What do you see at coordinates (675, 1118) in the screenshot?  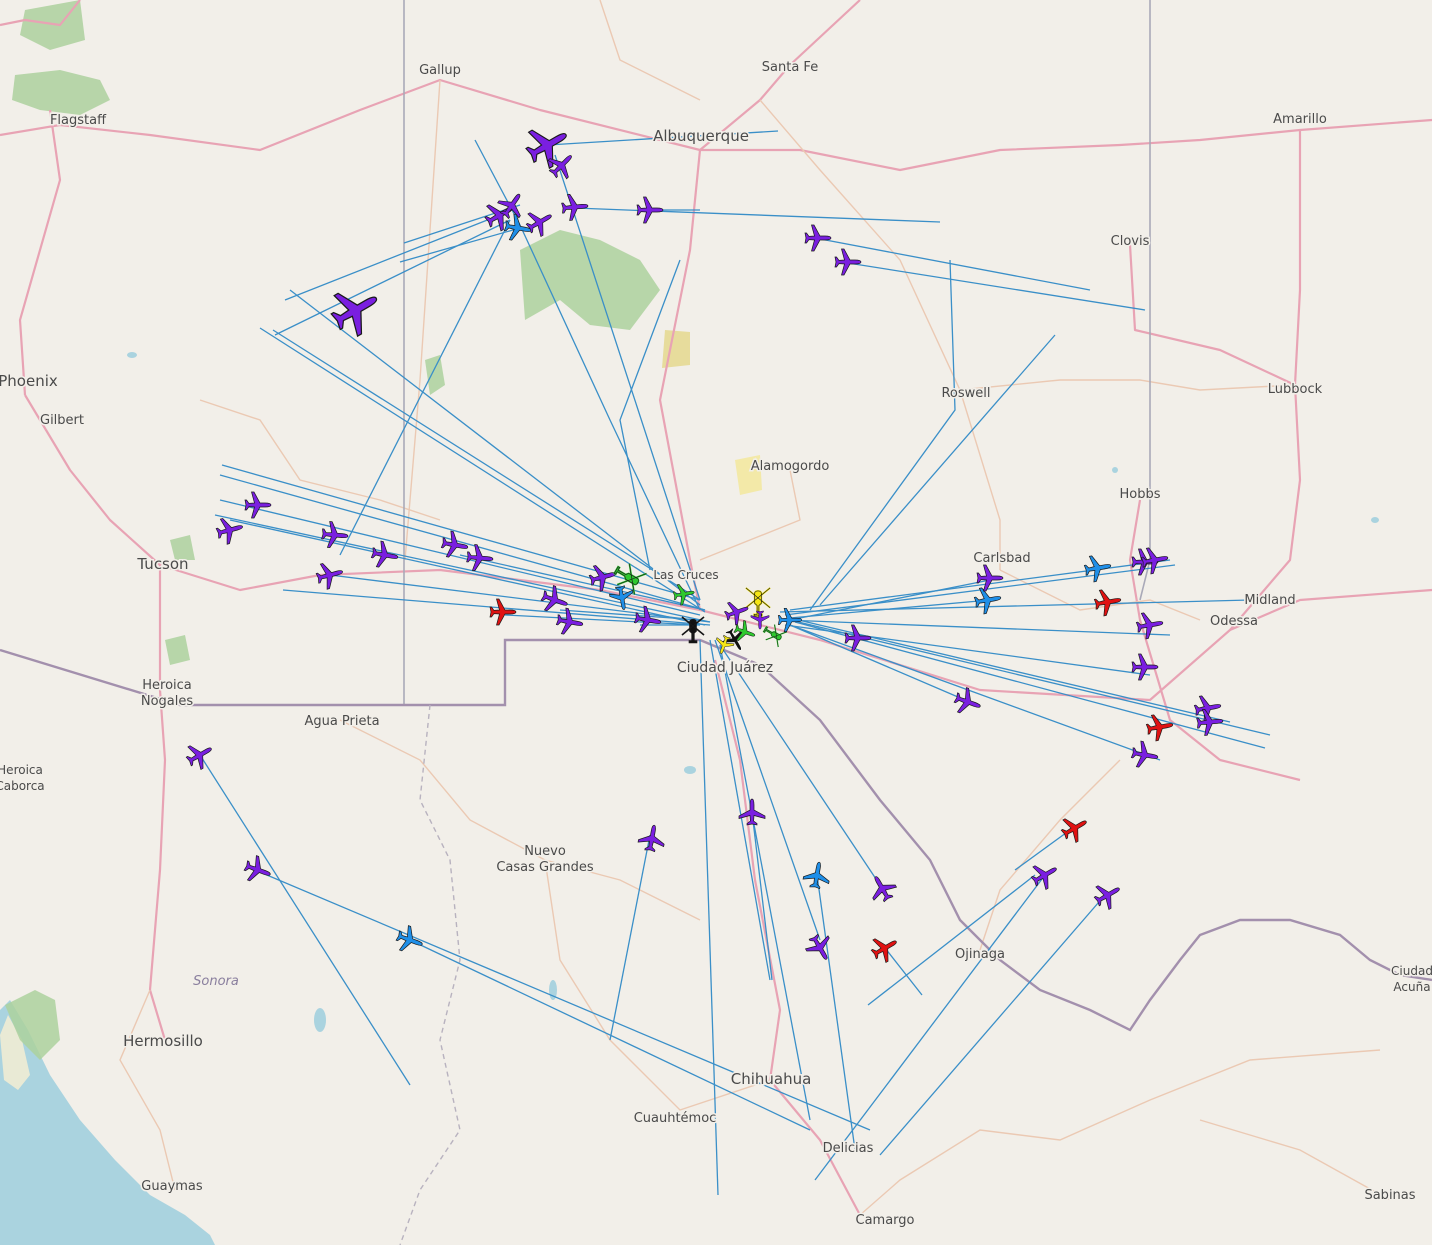 I see `city-label: Cuauhtémoc` at bounding box center [675, 1118].